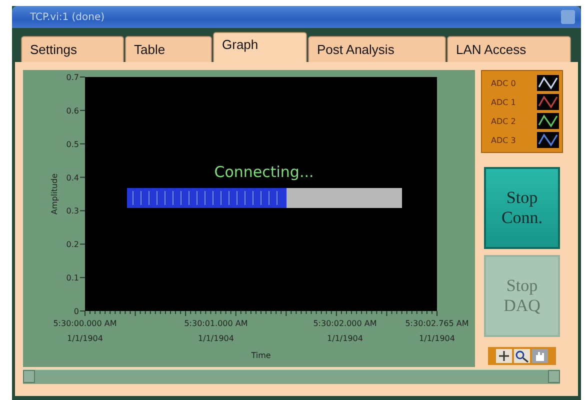 This screenshot has width=587, height=400. What do you see at coordinates (72, 111) in the screenshot?
I see `y-tick-label: 0.6` at bounding box center [72, 111].